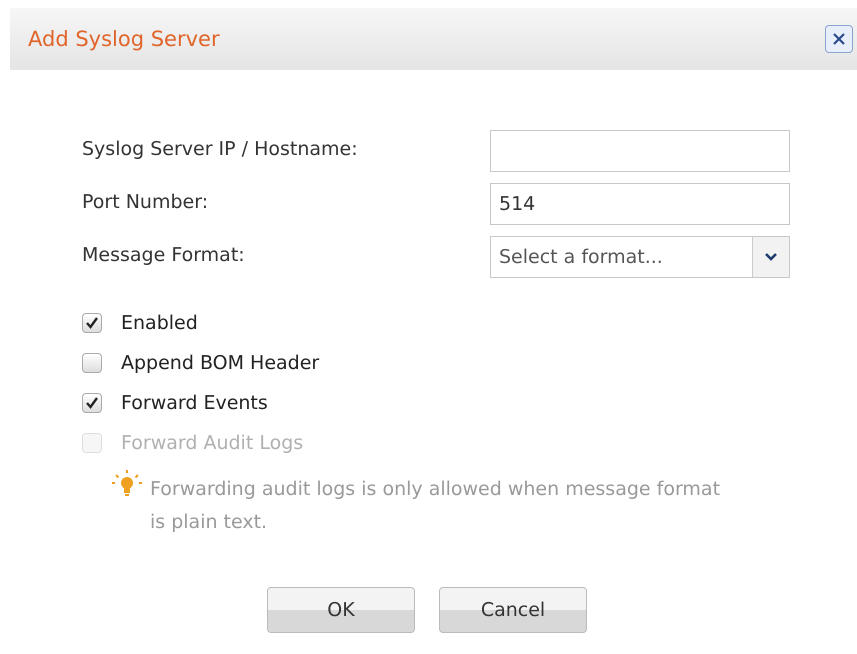 This screenshot has width=857, height=654. What do you see at coordinates (220, 363) in the screenshot?
I see `checkbox-label: Append BOM Header` at bounding box center [220, 363].